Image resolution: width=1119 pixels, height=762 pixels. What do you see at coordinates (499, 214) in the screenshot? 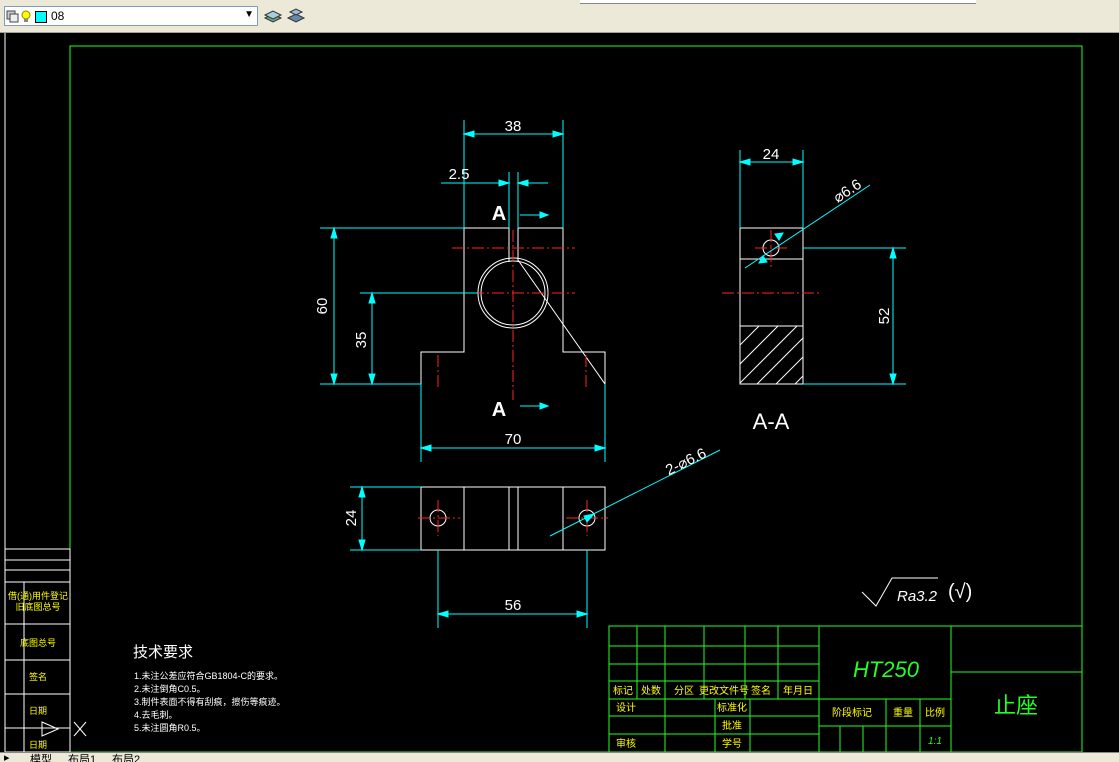
I see `section-mark-top: A` at bounding box center [499, 214].